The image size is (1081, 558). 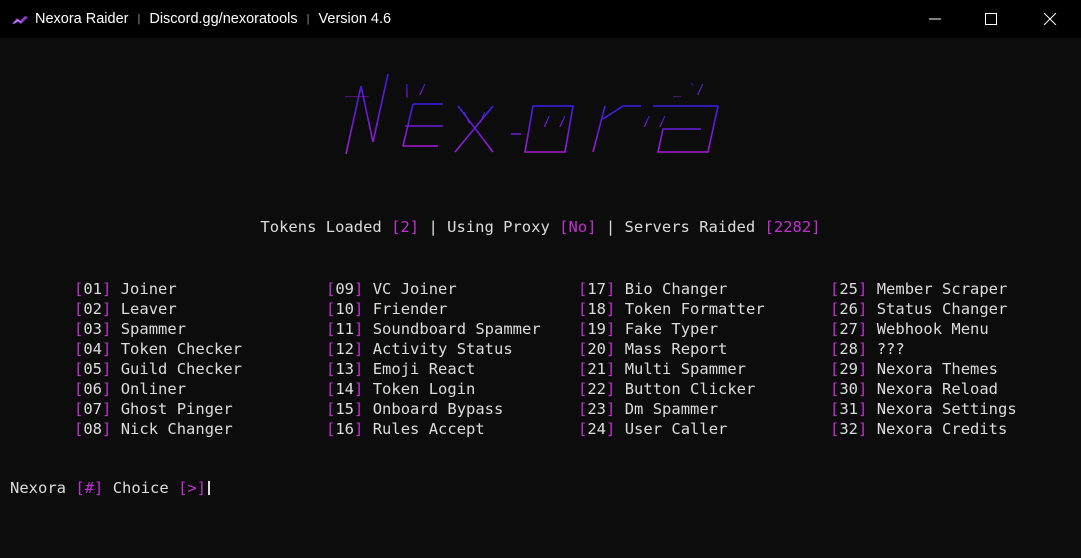 I want to click on menu-item-number: 13, so click(x=345, y=369).